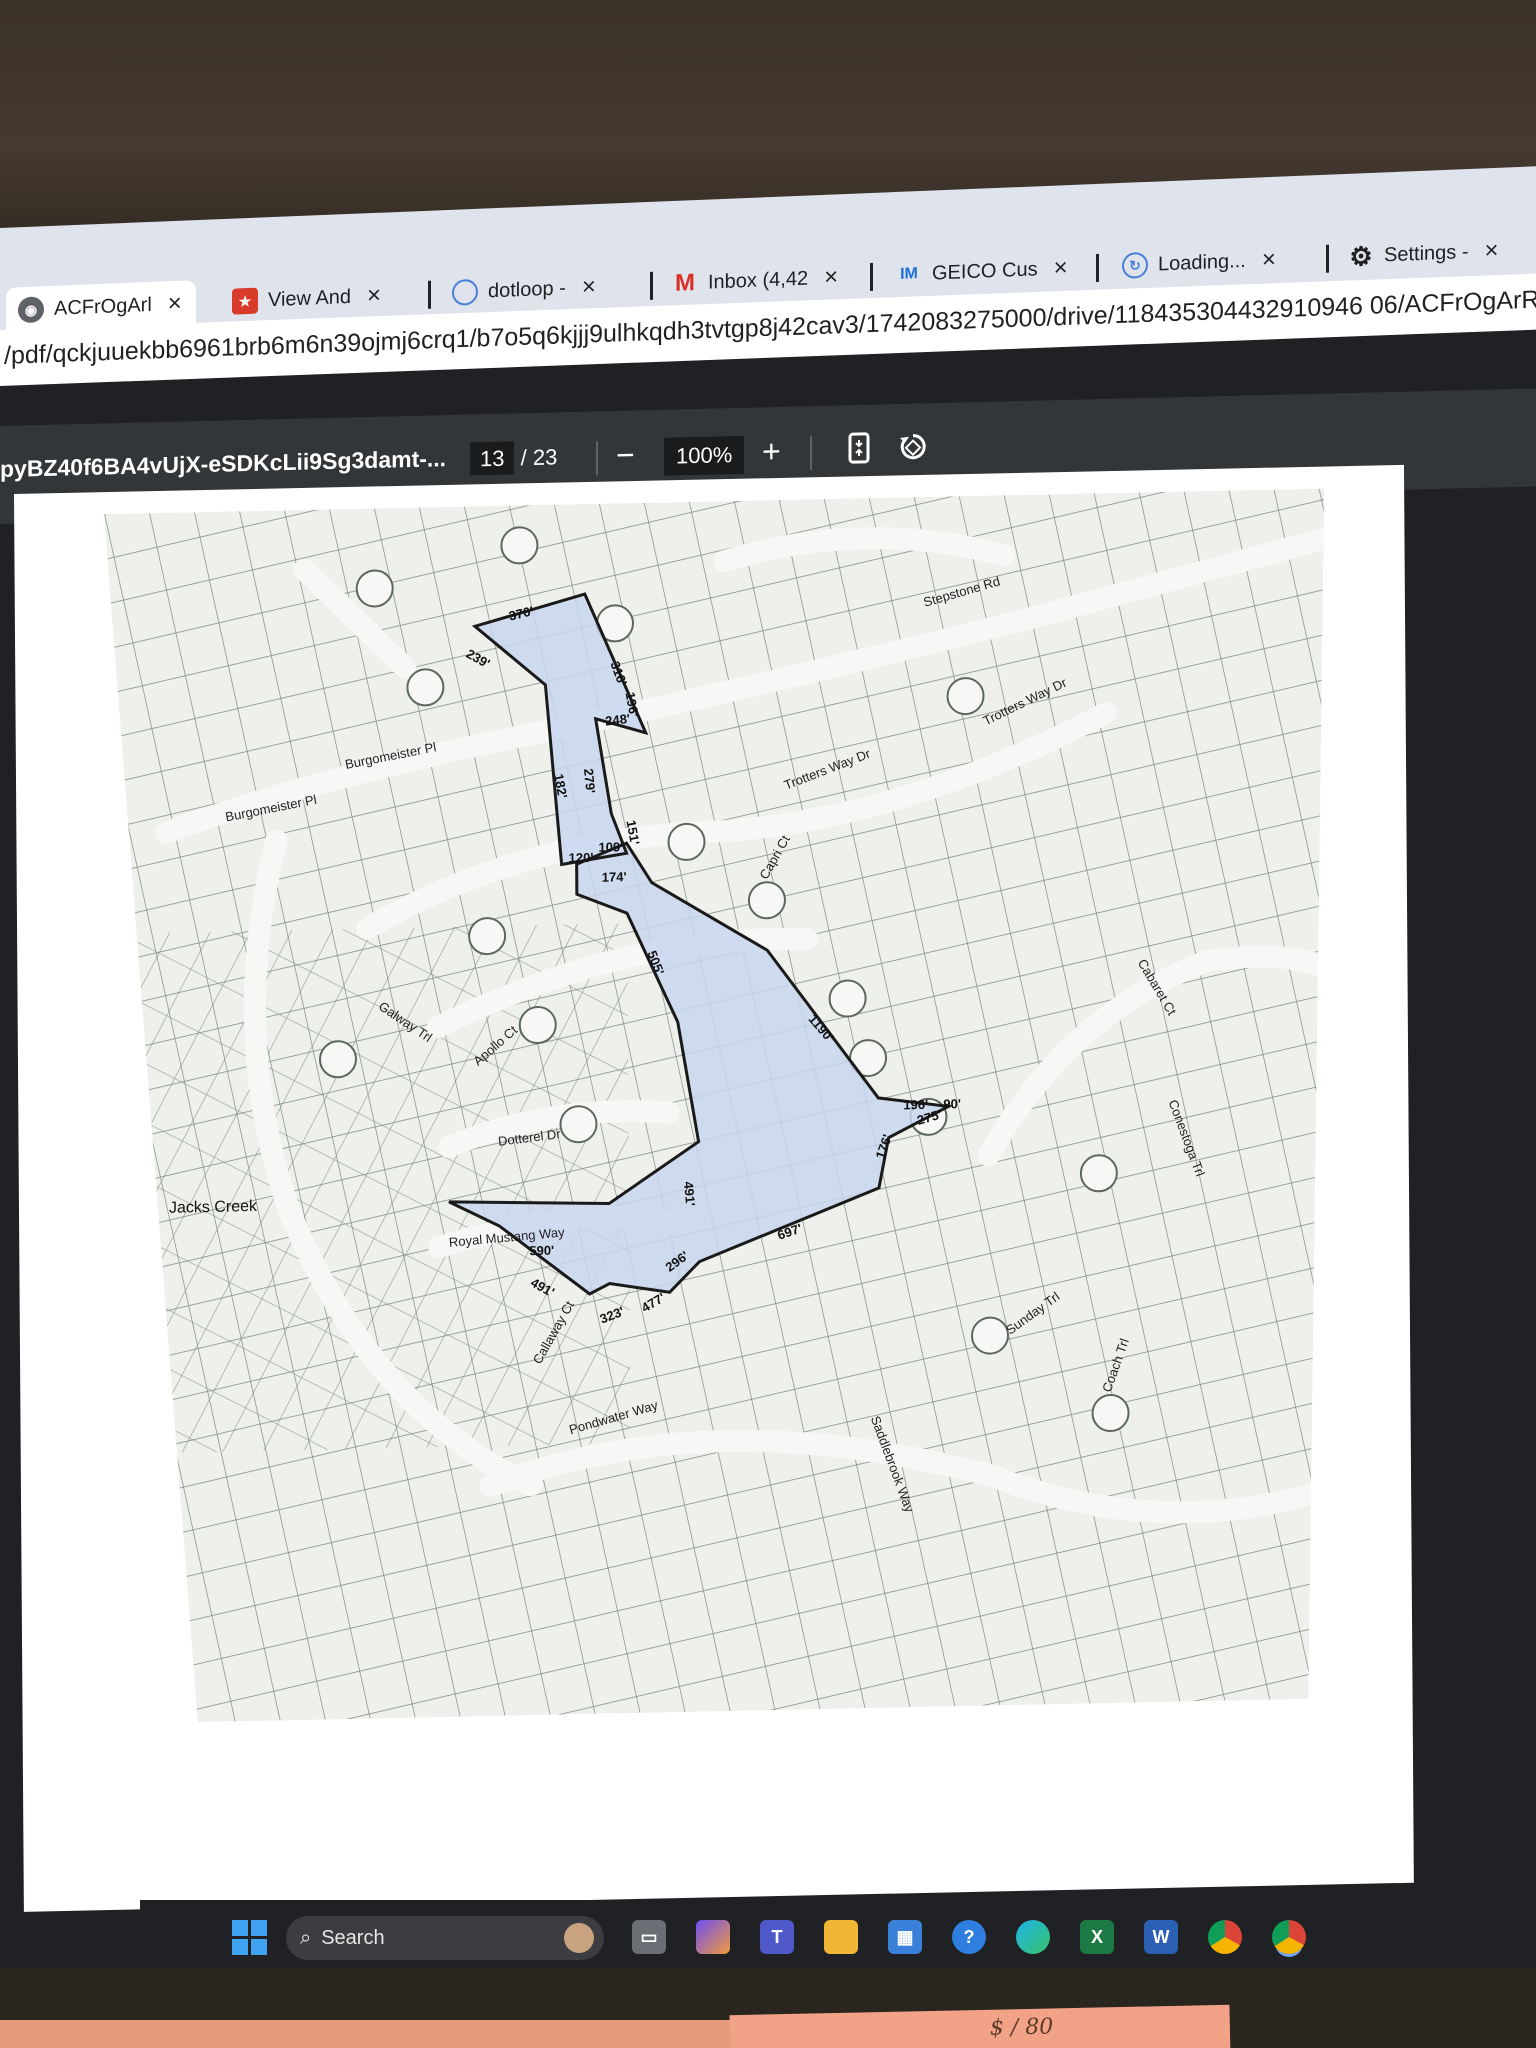 The height and width of the screenshot is (2048, 1536). I want to click on segment-label: 109', so click(610, 847).